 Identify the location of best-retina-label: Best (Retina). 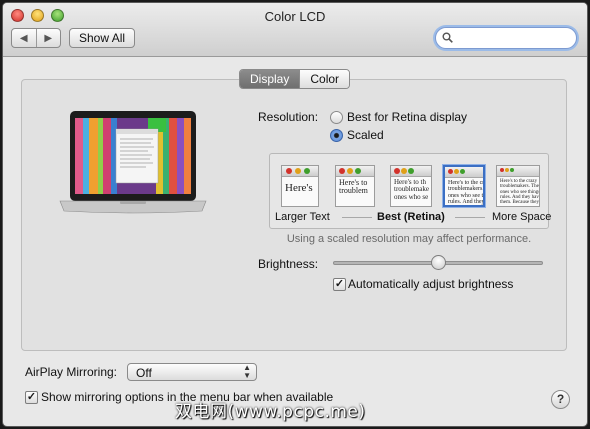
(411, 217).